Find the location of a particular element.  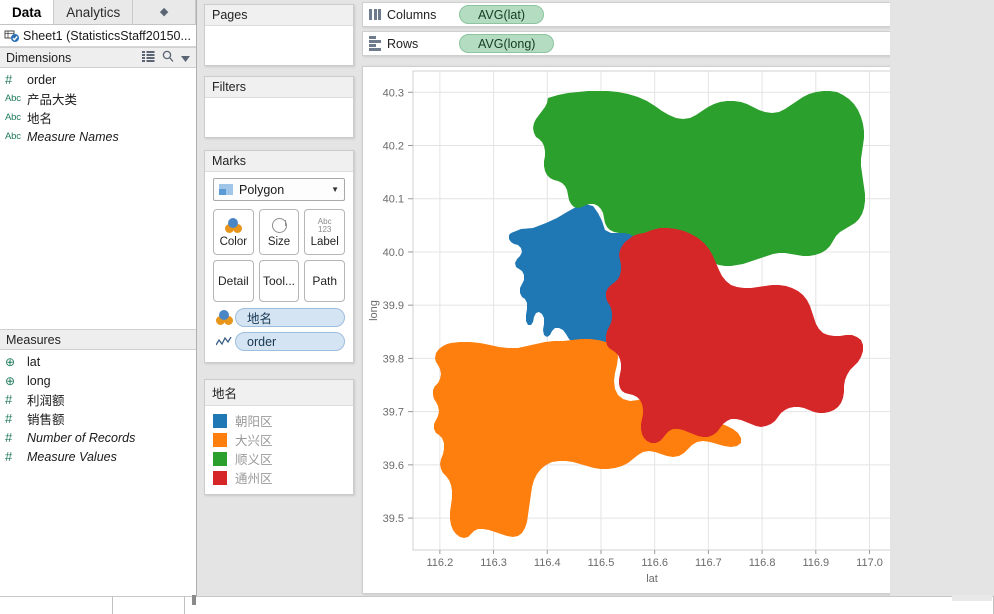

polygon-icon is located at coordinates (226, 189).